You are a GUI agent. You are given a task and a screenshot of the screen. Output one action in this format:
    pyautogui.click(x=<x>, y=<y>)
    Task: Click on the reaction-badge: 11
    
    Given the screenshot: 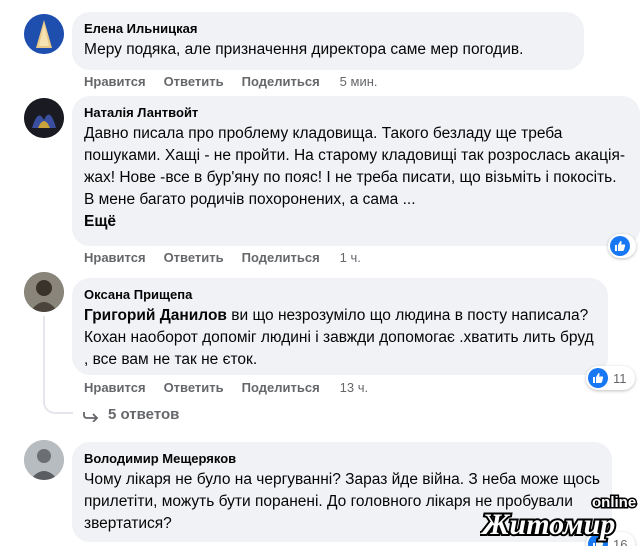 What is the action you would take?
    pyautogui.click(x=610, y=378)
    